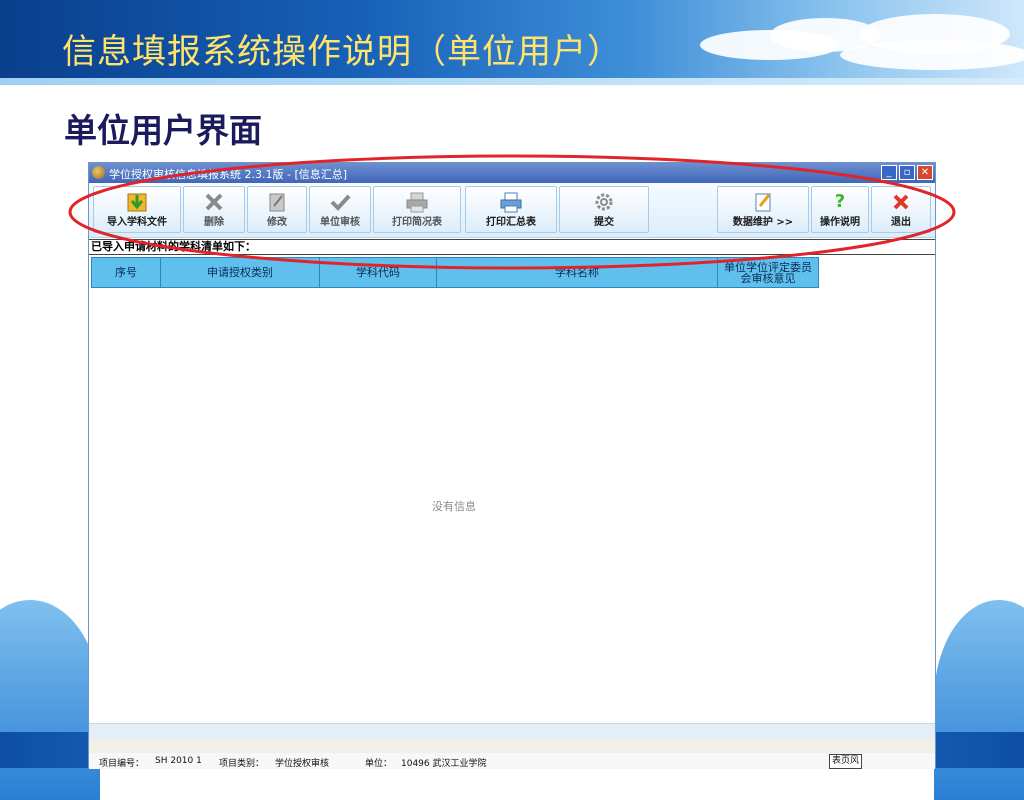  What do you see at coordinates (163, 130) in the screenshot?
I see `slide-subtitle: 单位用户界面` at bounding box center [163, 130].